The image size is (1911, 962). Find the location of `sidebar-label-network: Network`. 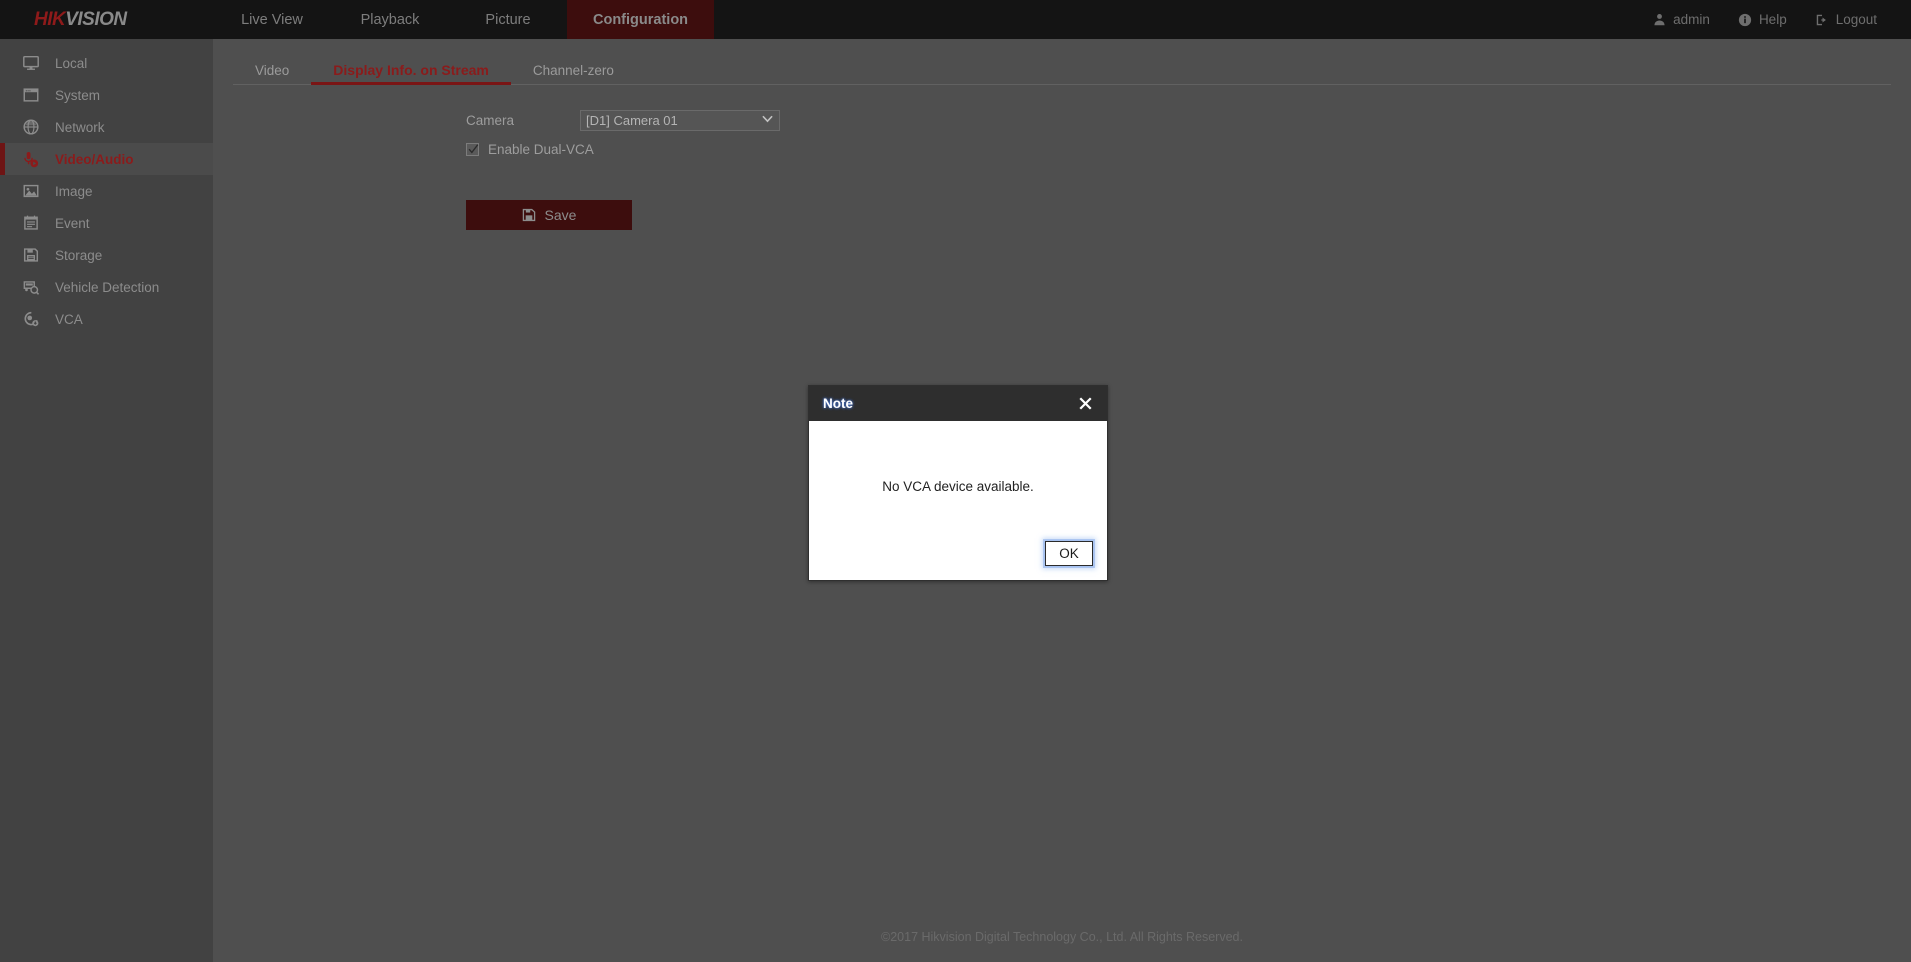

sidebar-label-network: Network is located at coordinates (80, 127).